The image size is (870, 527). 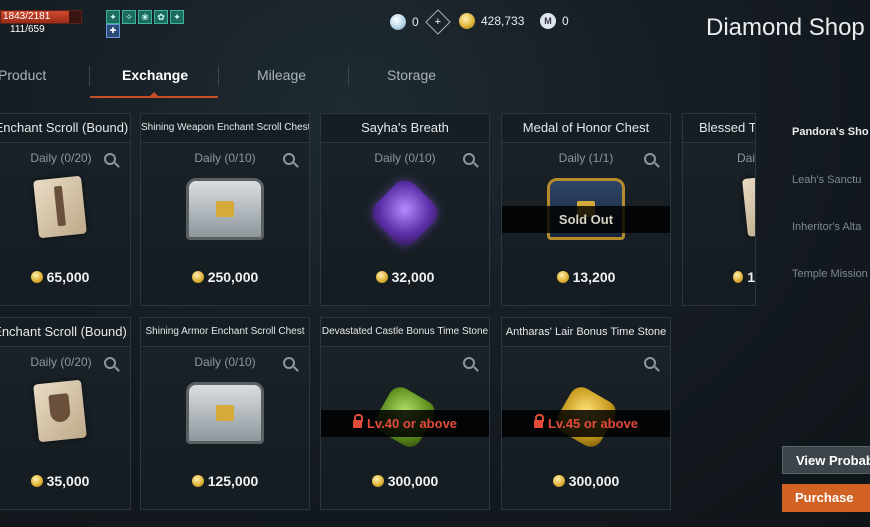 What do you see at coordinates (225, 332) in the screenshot?
I see `item-title: Shining Armor Enchant Scroll Chest` at bounding box center [225, 332].